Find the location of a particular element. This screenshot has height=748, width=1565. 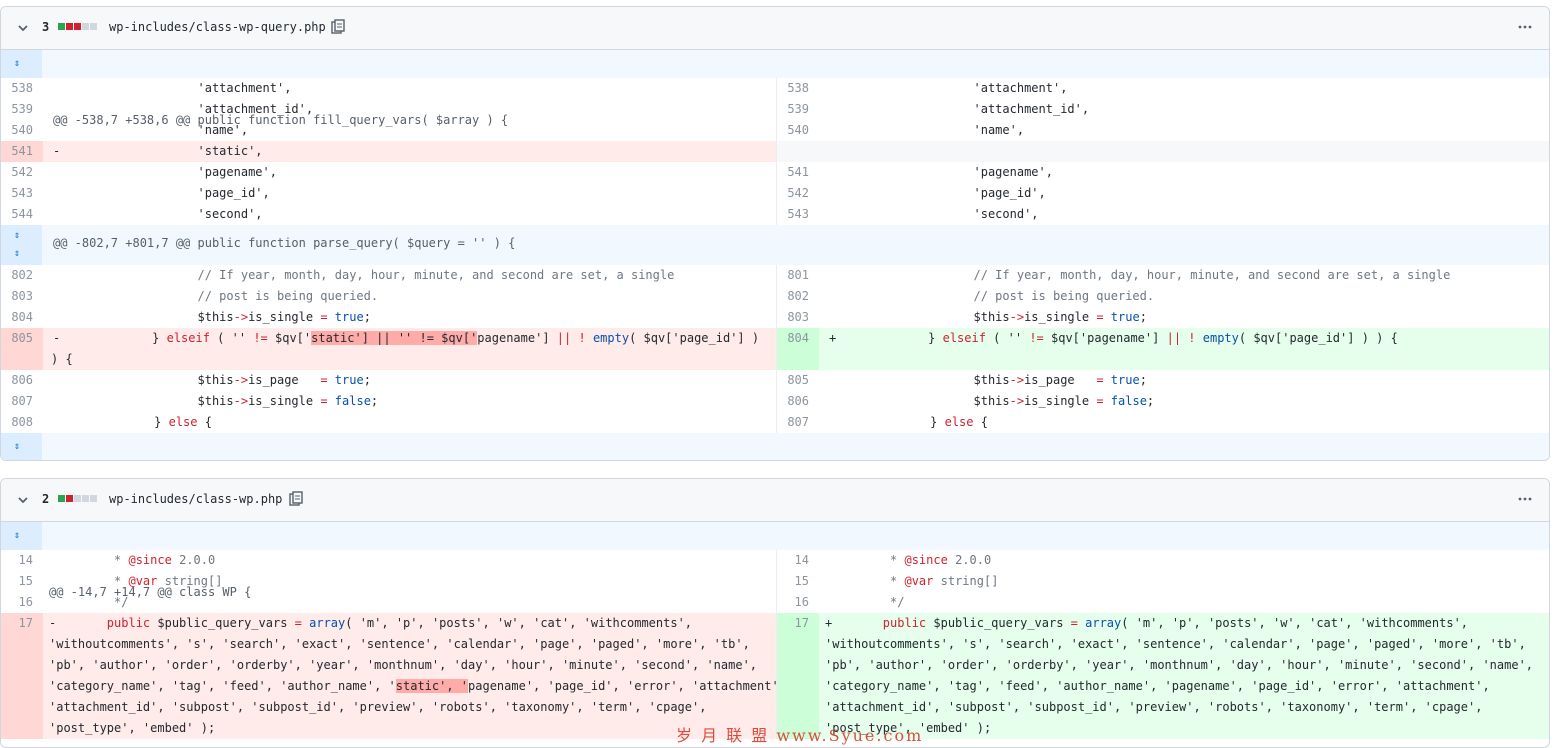

file-path: wp-includes/class-wp.php is located at coordinates (195, 499).